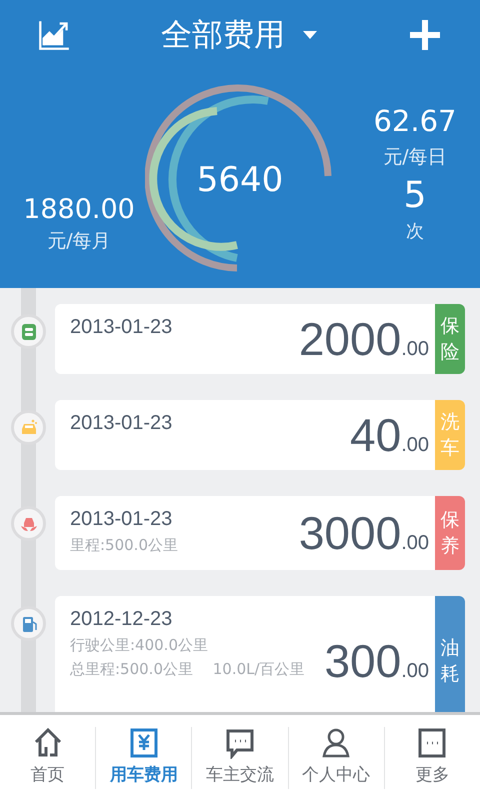 The height and width of the screenshot is (800, 480). Describe the element at coordinates (432, 742) in the screenshot. I see `more-icon` at that location.